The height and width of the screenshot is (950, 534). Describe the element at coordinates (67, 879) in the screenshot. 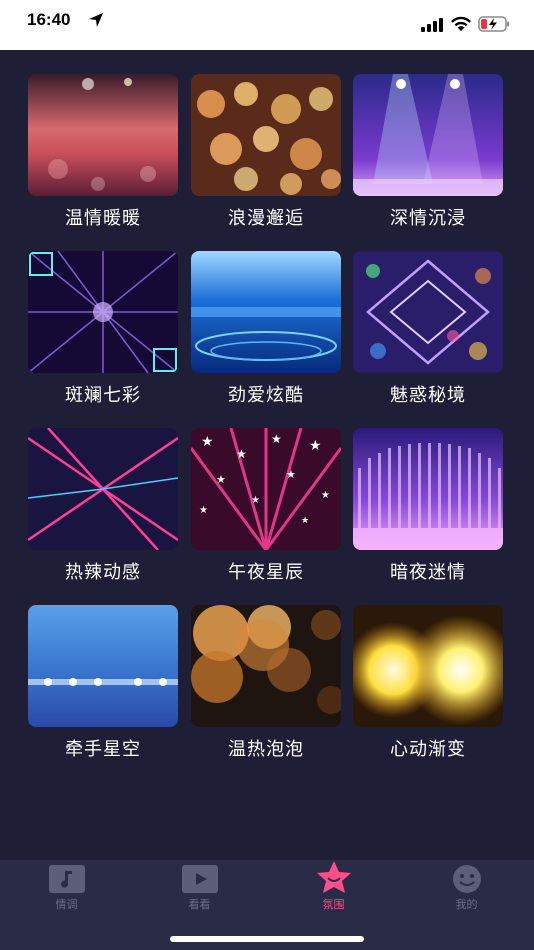

I see `music-note-icon` at that location.